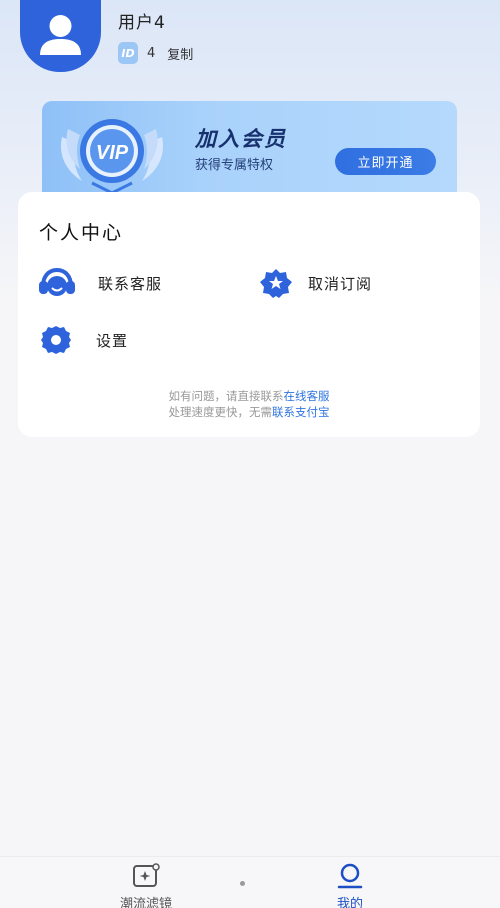  I want to click on tab-mine: 我的, so click(350, 885).